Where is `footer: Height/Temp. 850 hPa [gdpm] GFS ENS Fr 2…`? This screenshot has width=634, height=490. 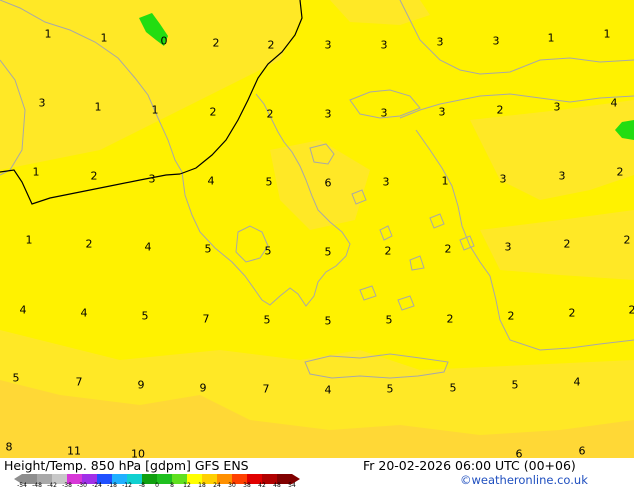 footer: Height/Temp. 850 hPa [gdpm] GFS ENS Fr 2… is located at coordinates (317, 474).